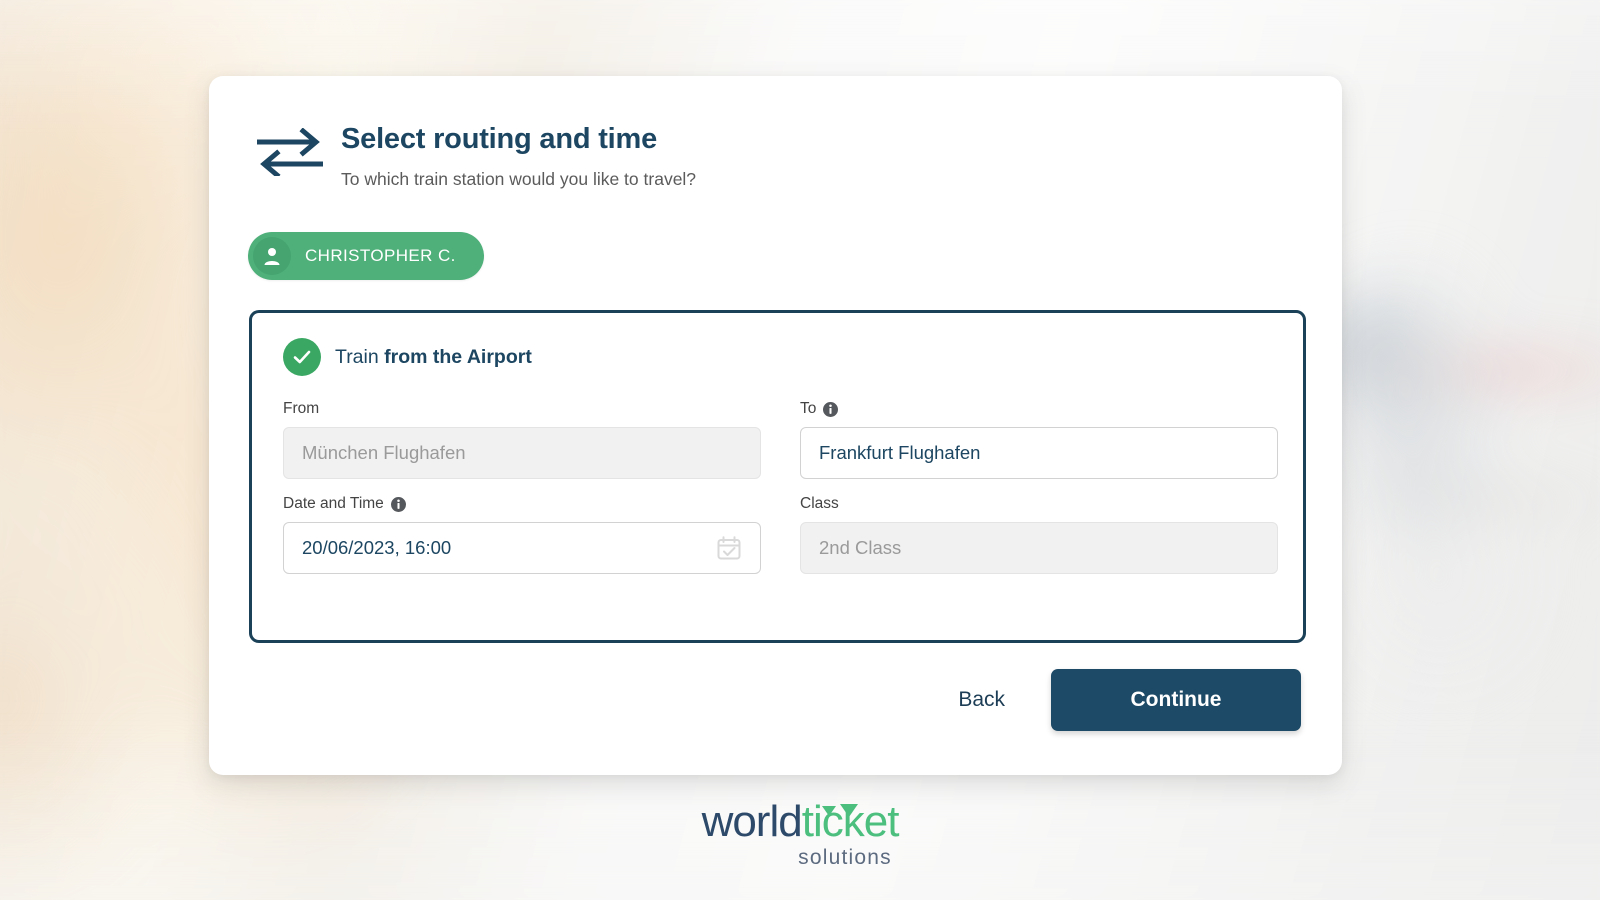  Describe the element at coordinates (841, 808) in the screenshot. I see `logo-birds-icon` at that location.